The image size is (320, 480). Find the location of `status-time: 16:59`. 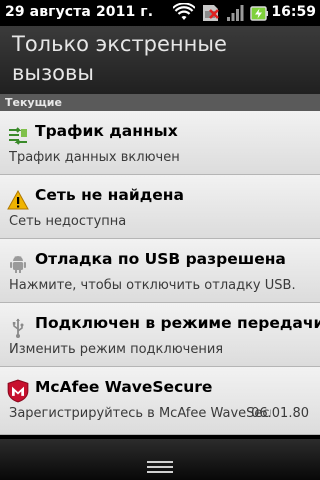

status-time: 16:59 is located at coordinates (293, 12).